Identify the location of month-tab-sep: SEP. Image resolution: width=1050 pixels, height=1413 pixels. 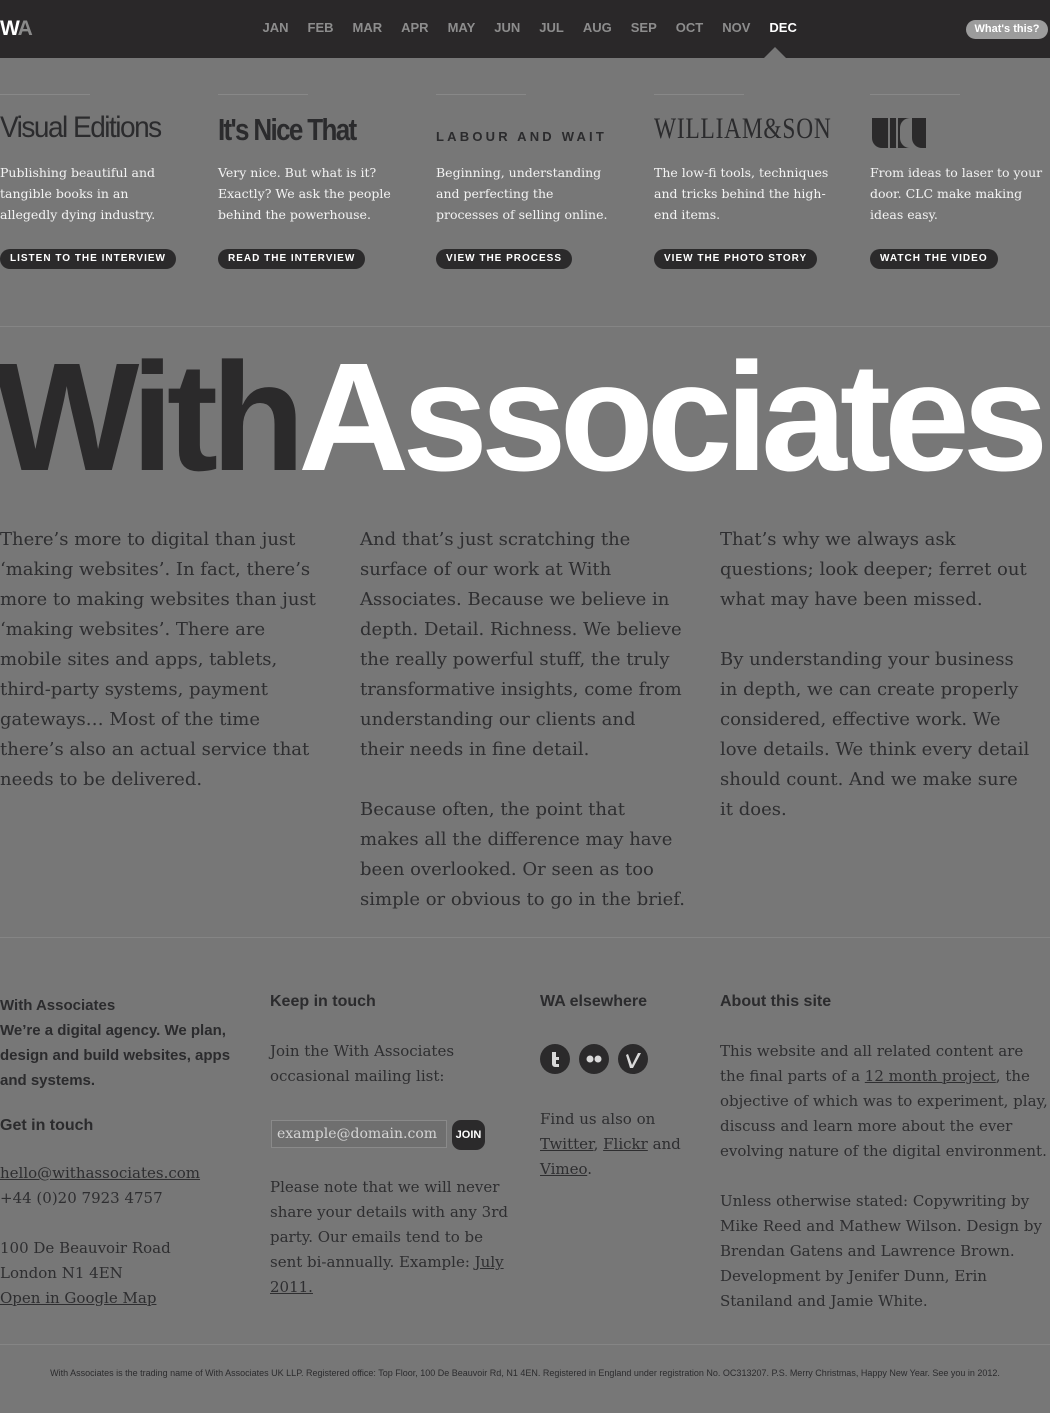
(644, 29).